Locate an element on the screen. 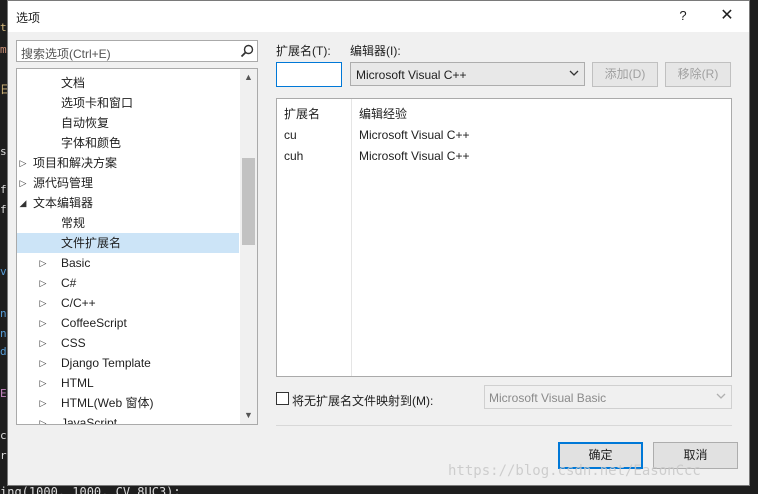 Image resolution: width=758 pixels, height=494 pixels. search-placeholder: 搜索选项(Ctrl+E) is located at coordinates (66, 54).